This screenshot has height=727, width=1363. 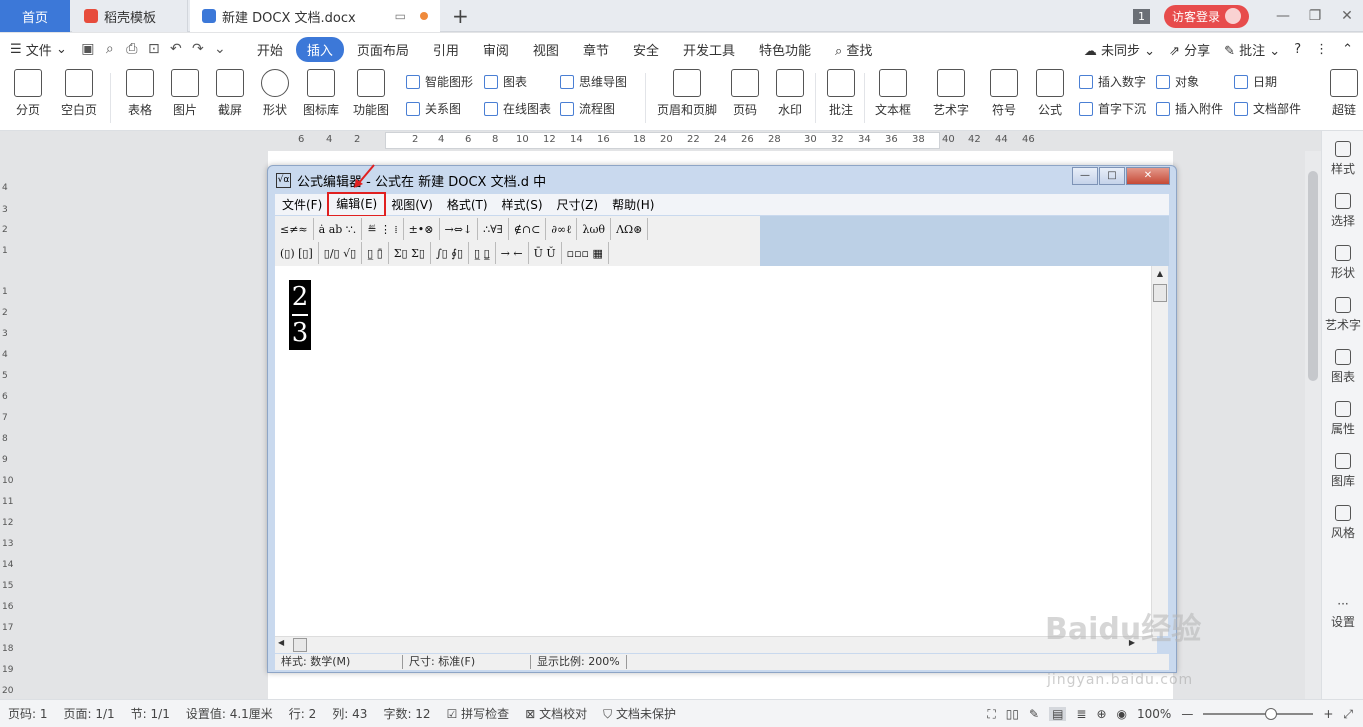 What do you see at coordinates (709, 49) in the screenshot?
I see `tab-developer: 开发工具` at bounding box center [709, 49].